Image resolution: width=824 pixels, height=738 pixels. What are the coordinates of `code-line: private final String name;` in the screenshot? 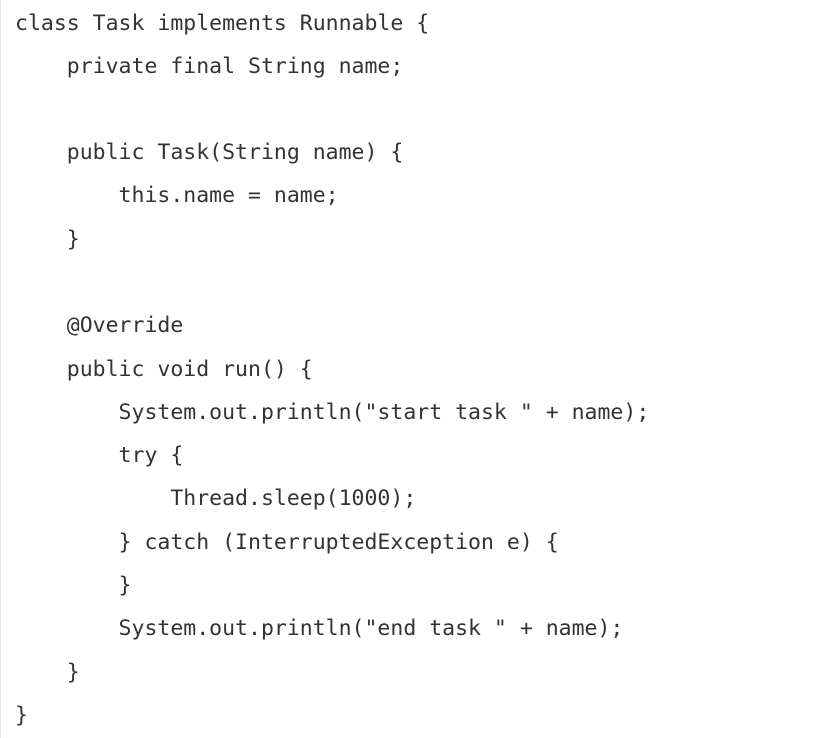 It's located at (209, 66).